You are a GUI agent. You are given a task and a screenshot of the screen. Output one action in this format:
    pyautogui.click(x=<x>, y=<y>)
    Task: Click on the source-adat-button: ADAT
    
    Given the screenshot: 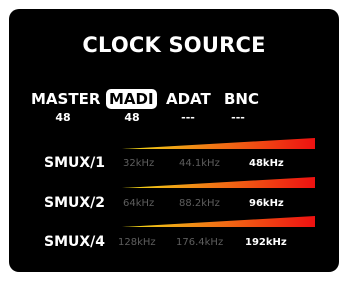 What is the action you would take?
    pyautogui.click(x=188, y=99)
    